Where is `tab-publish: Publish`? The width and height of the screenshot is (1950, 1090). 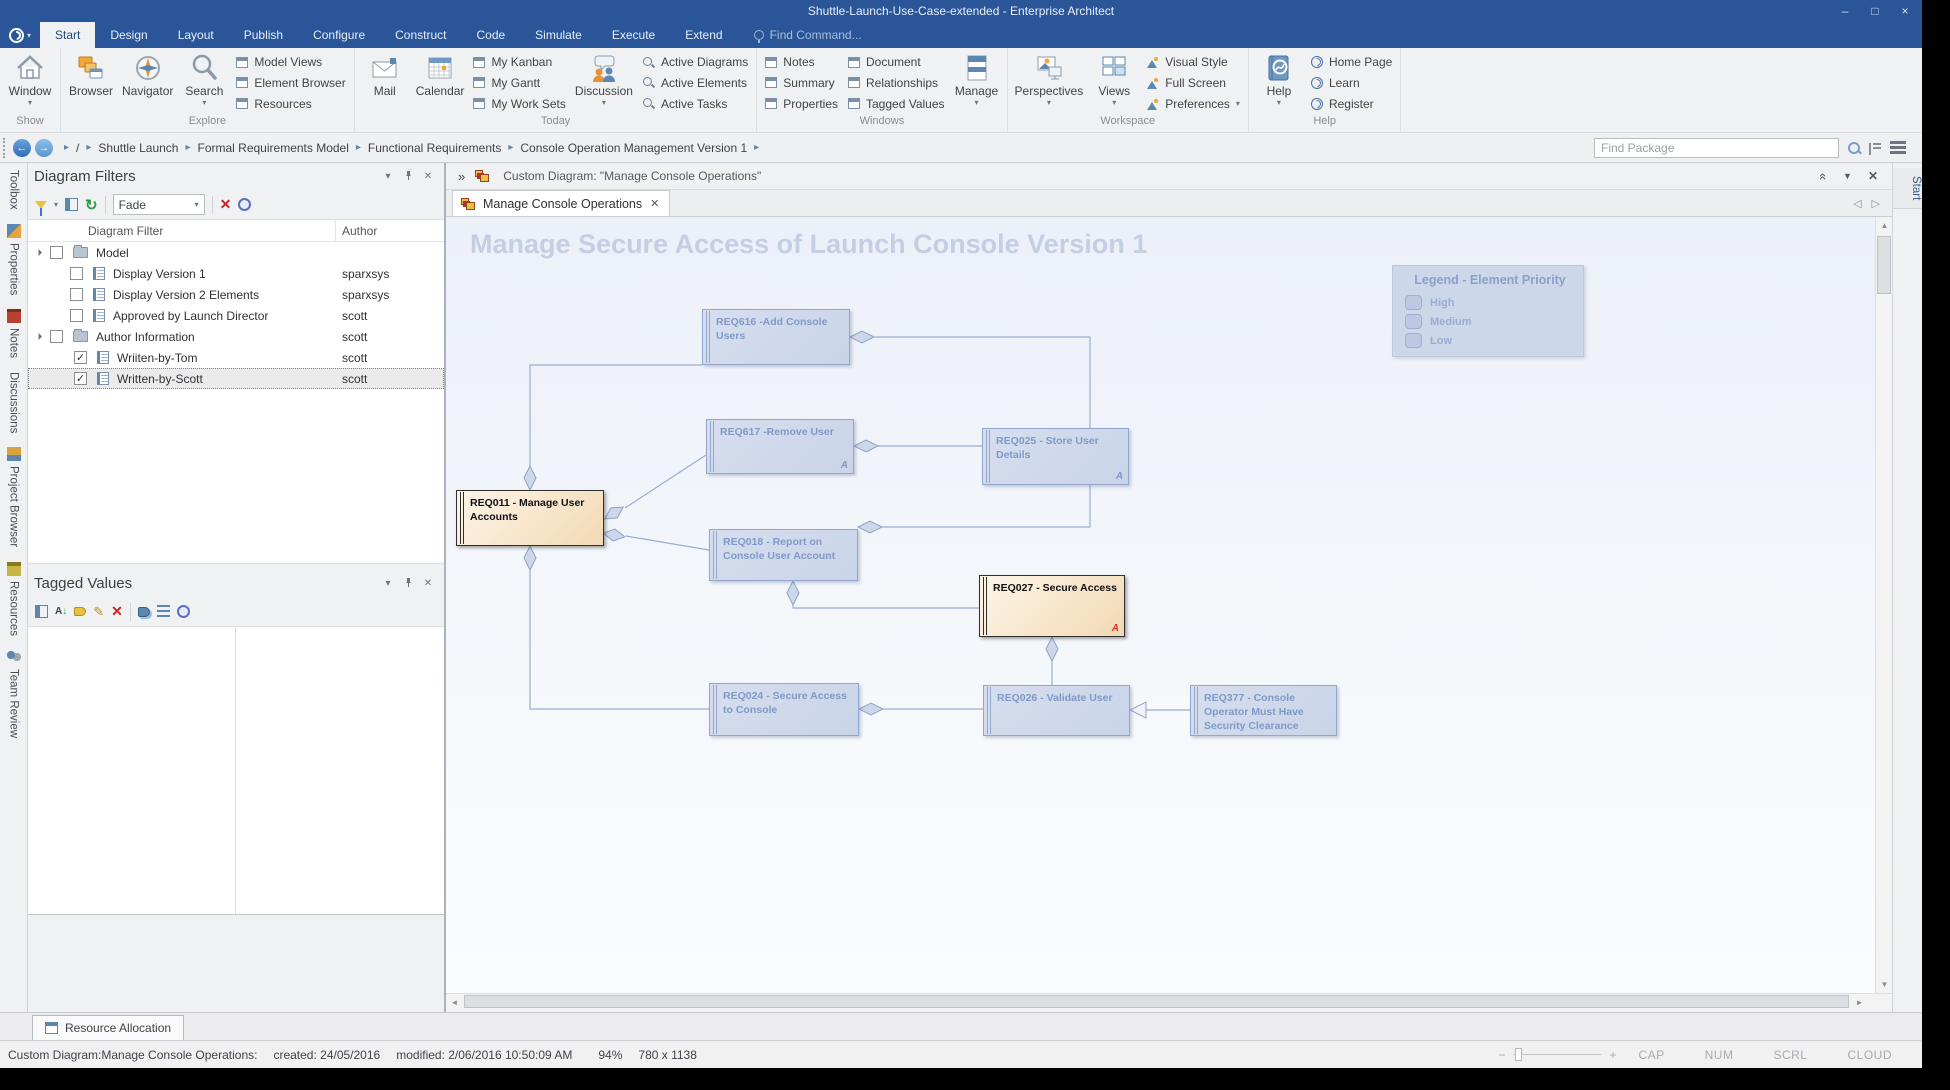 tab-publish: Publish is located at coordinates (263, 35).